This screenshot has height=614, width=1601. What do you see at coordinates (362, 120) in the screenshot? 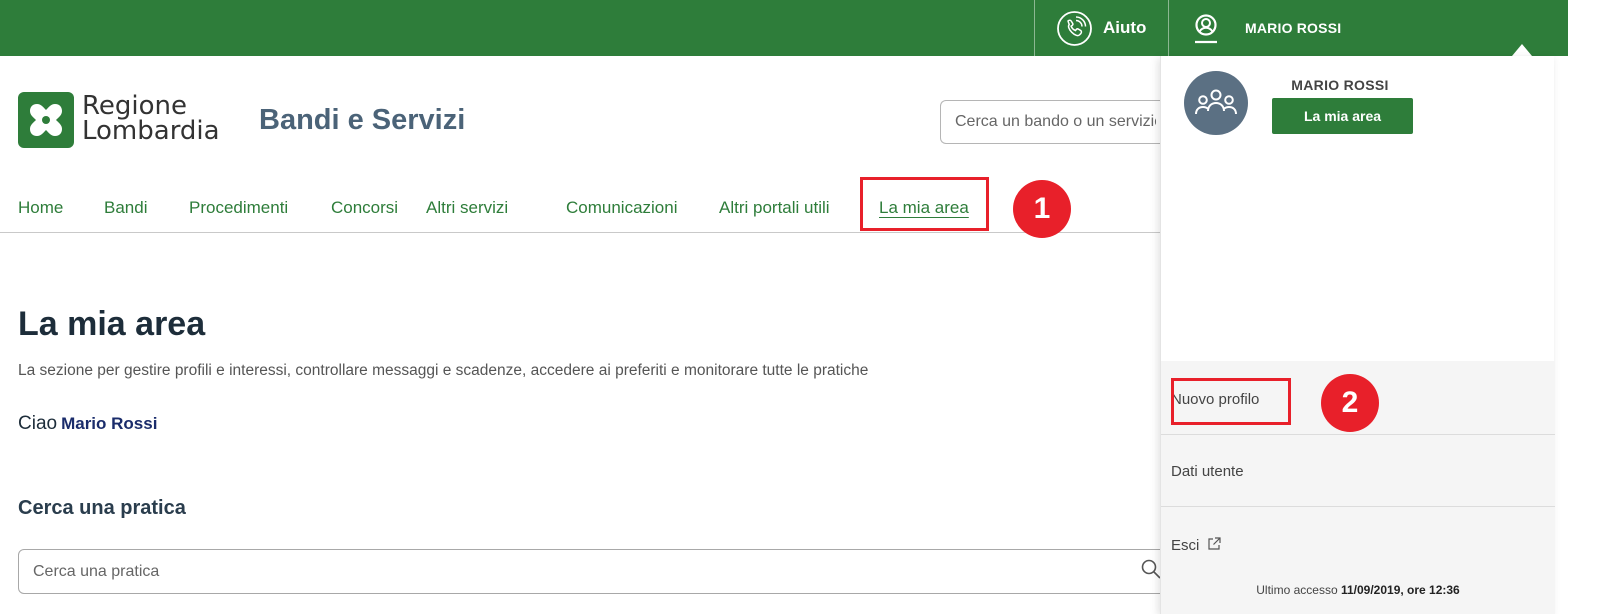
I see `site-title: Bandi e Servizi` at bounding box center [362, 120].